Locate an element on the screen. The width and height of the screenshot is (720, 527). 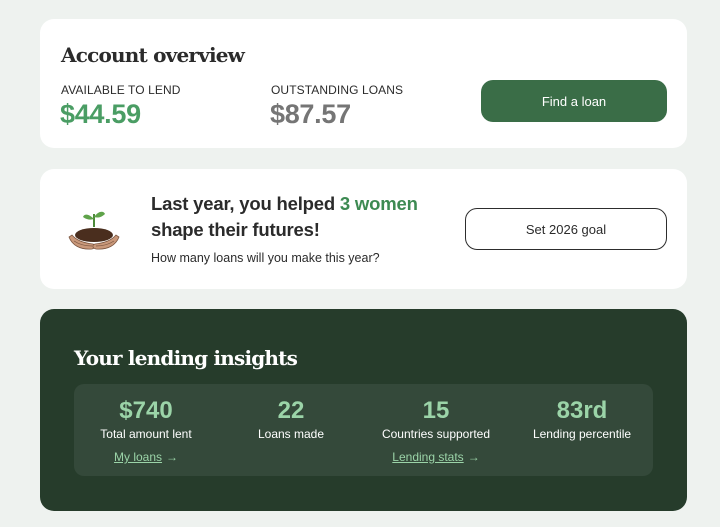
available-to-lend-label: AVAILABLE TO LEND is located at coordinates (121, 90).